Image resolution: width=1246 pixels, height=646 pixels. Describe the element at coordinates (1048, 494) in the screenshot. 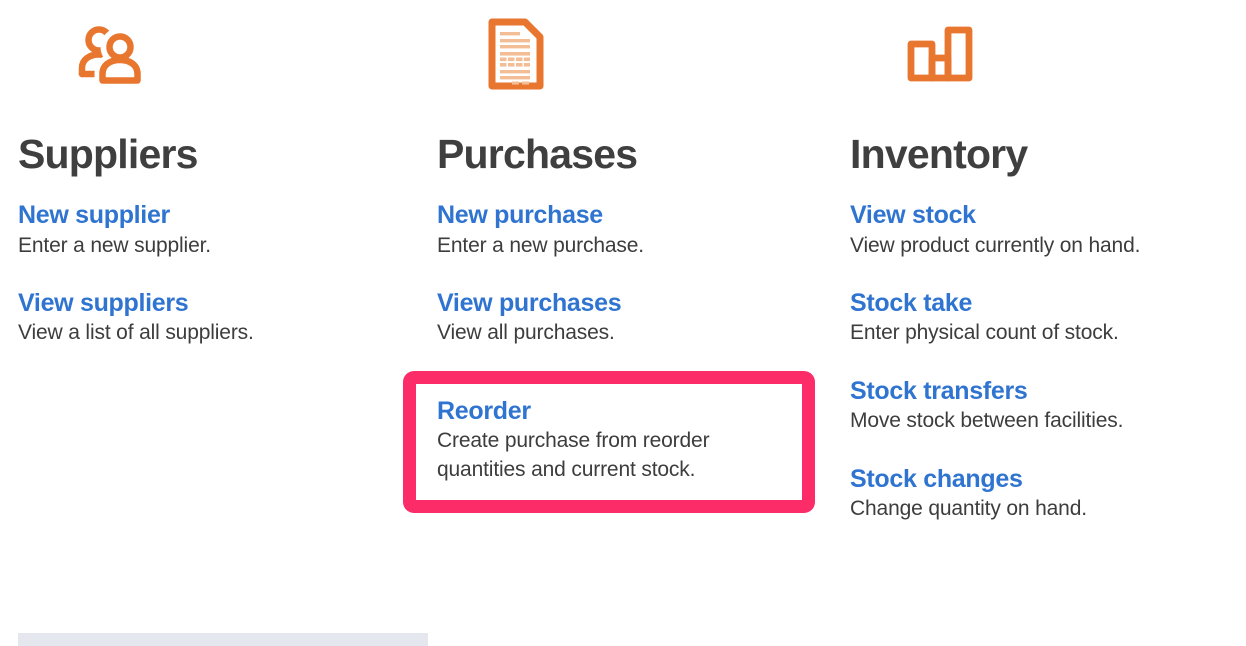

I see `shortcut-stock-changes: Stock changes Change quantity on hand.` at that location.